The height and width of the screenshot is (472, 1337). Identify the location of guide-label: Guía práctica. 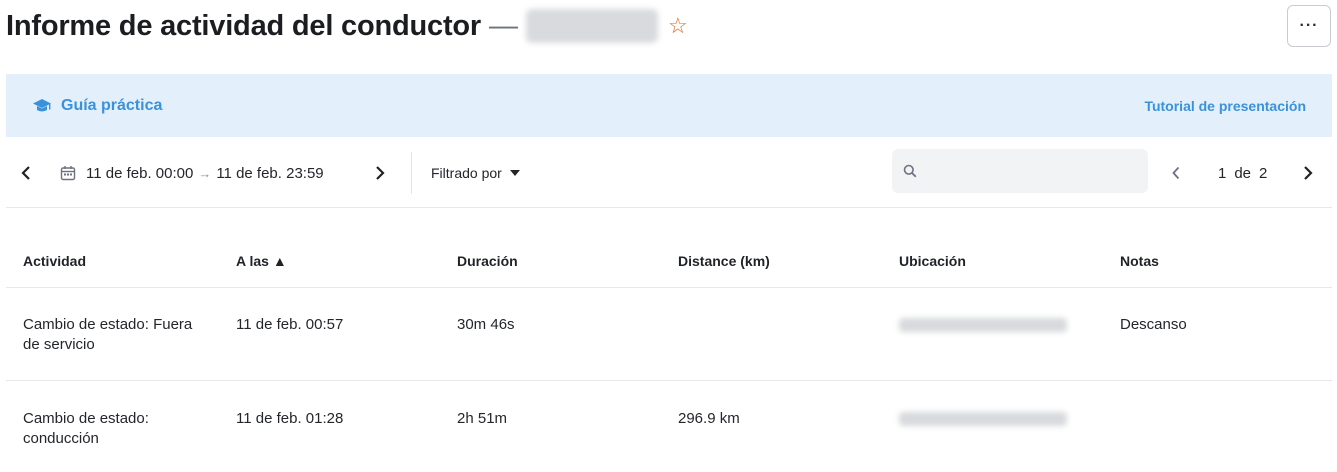
(112, 105).